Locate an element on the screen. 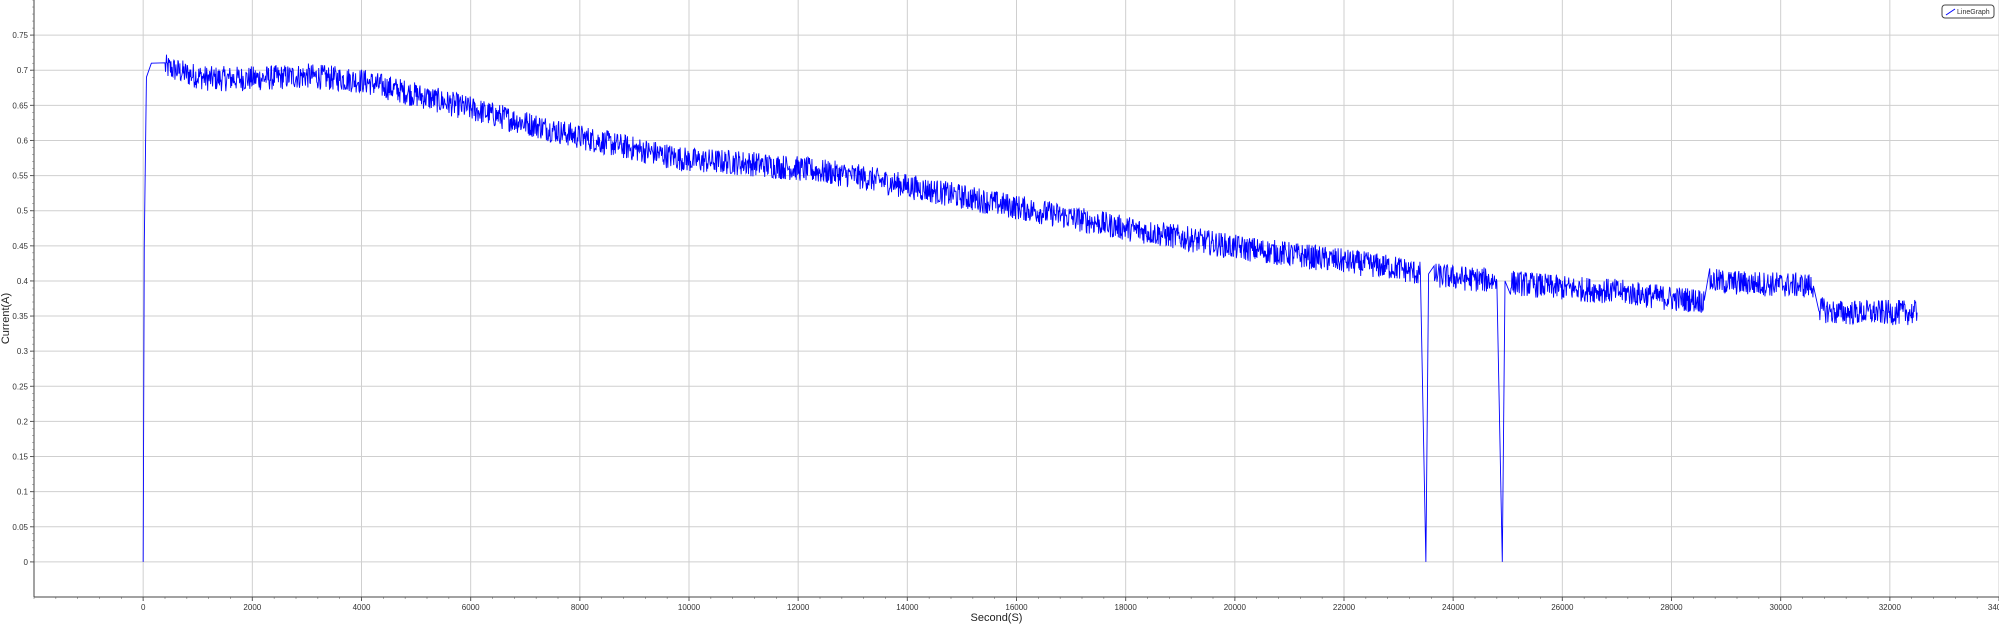  y-tick-label: 0 is located at coordinates (26, 562).